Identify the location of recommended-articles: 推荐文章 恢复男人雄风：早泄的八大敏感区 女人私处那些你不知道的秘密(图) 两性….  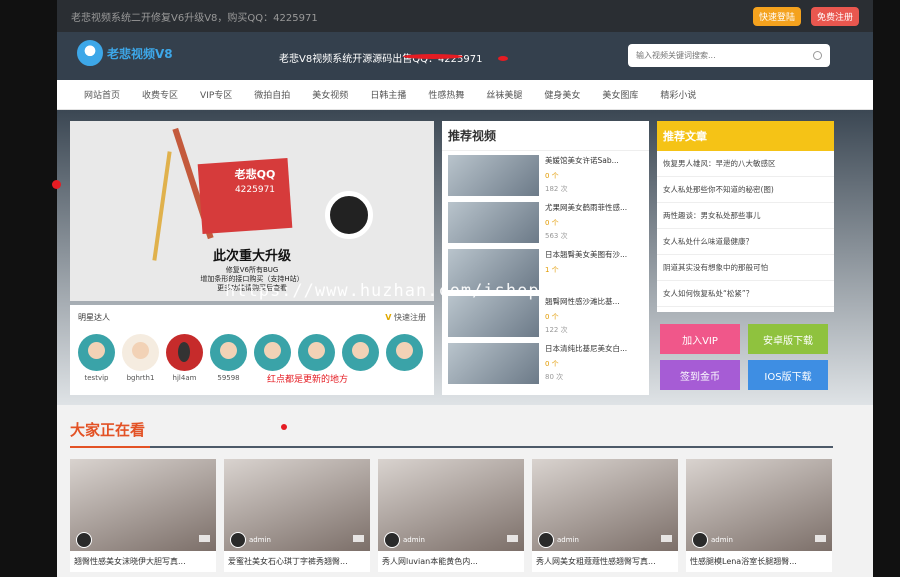
(745, 216).